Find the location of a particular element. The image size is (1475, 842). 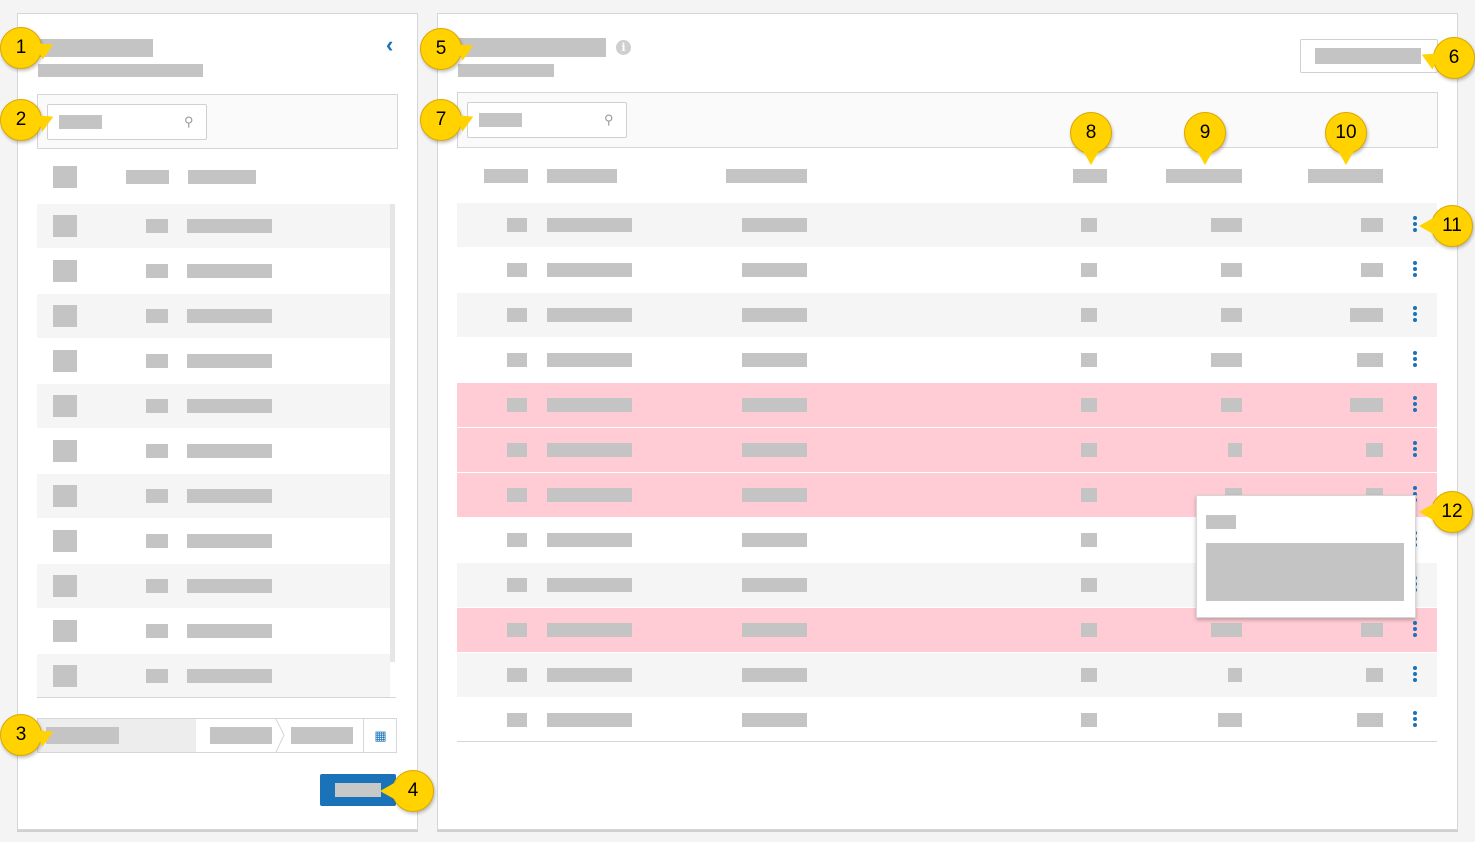

left-panel-subtitle is located at coordinates (120, 70).